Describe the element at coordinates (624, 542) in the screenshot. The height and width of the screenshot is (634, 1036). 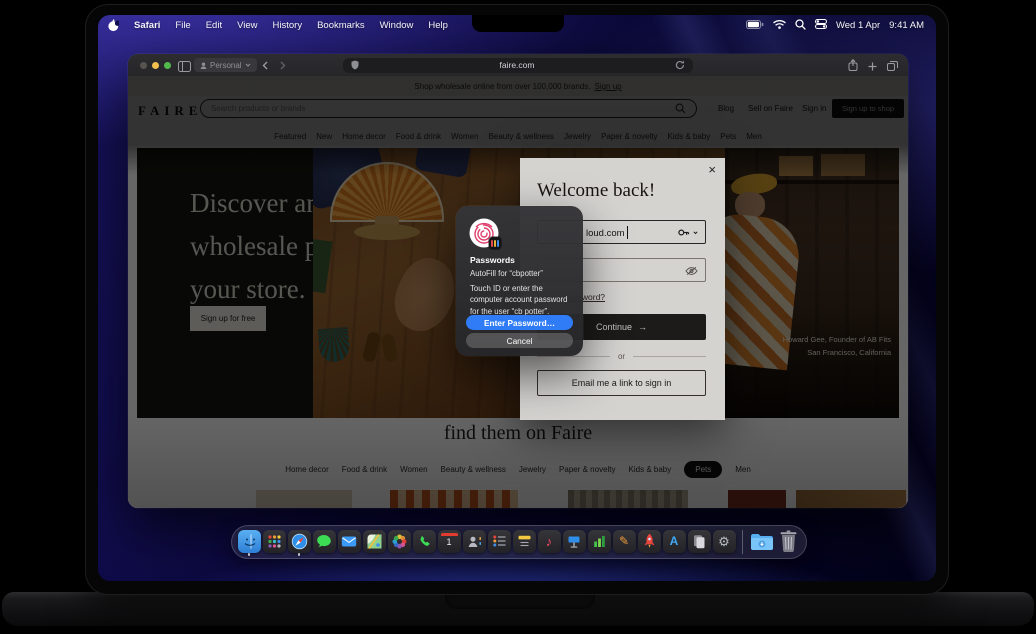
I see `dock-pages-icon: ✎` at that location.